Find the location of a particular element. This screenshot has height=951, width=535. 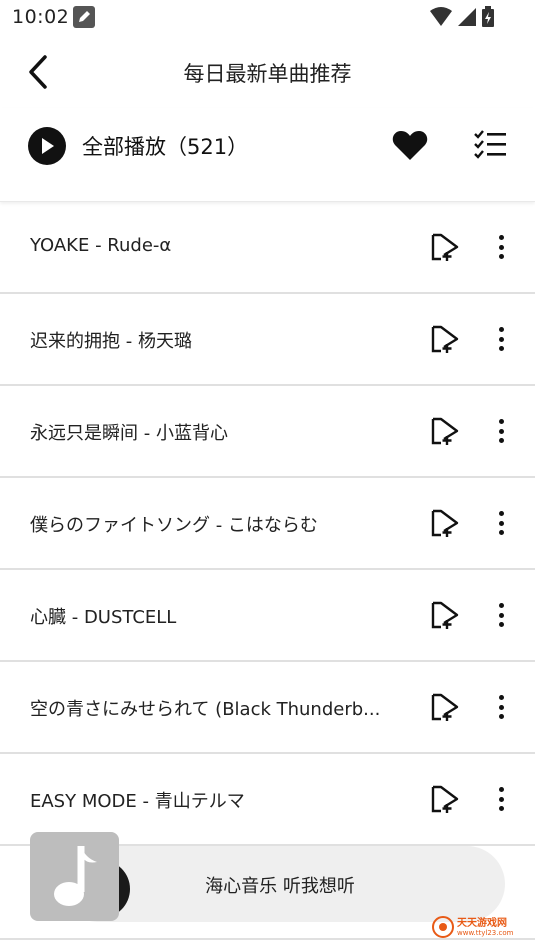

watermark: 天天游戏网 www.ttyl23.com is located at coordinates (472, 927).